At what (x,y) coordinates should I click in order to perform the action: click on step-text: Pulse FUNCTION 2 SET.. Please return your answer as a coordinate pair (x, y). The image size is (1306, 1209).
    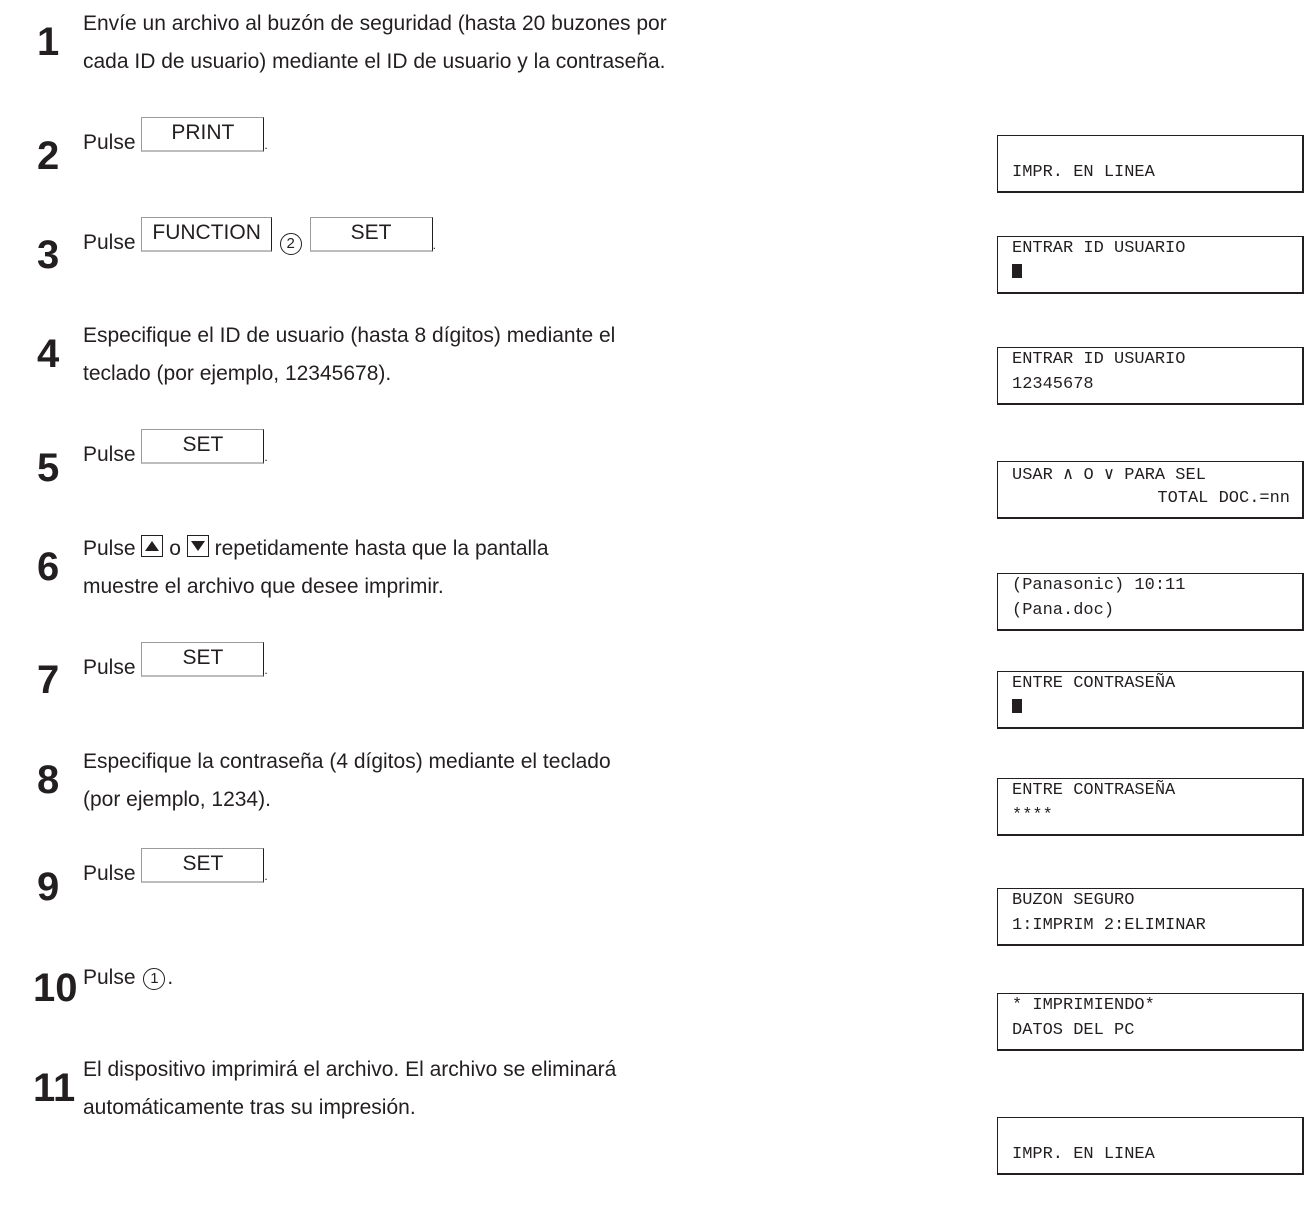
    Looking at the image, I should click on (259, 240).